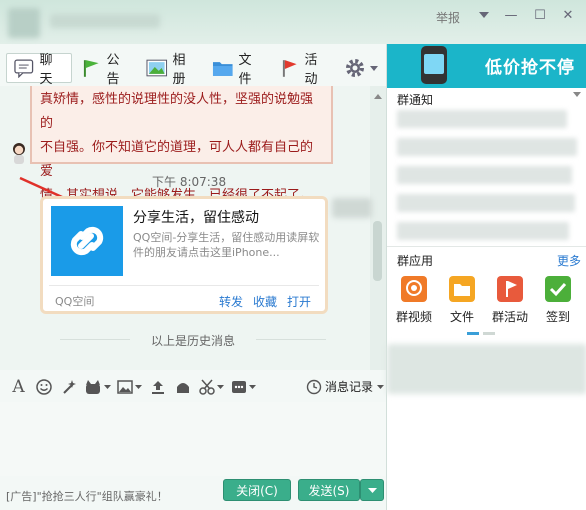 The image size is (586, 510). What do you see at coordinates (157, 387) in the screenshot?
I see `upload-icon` at bounding box center [157, 387].